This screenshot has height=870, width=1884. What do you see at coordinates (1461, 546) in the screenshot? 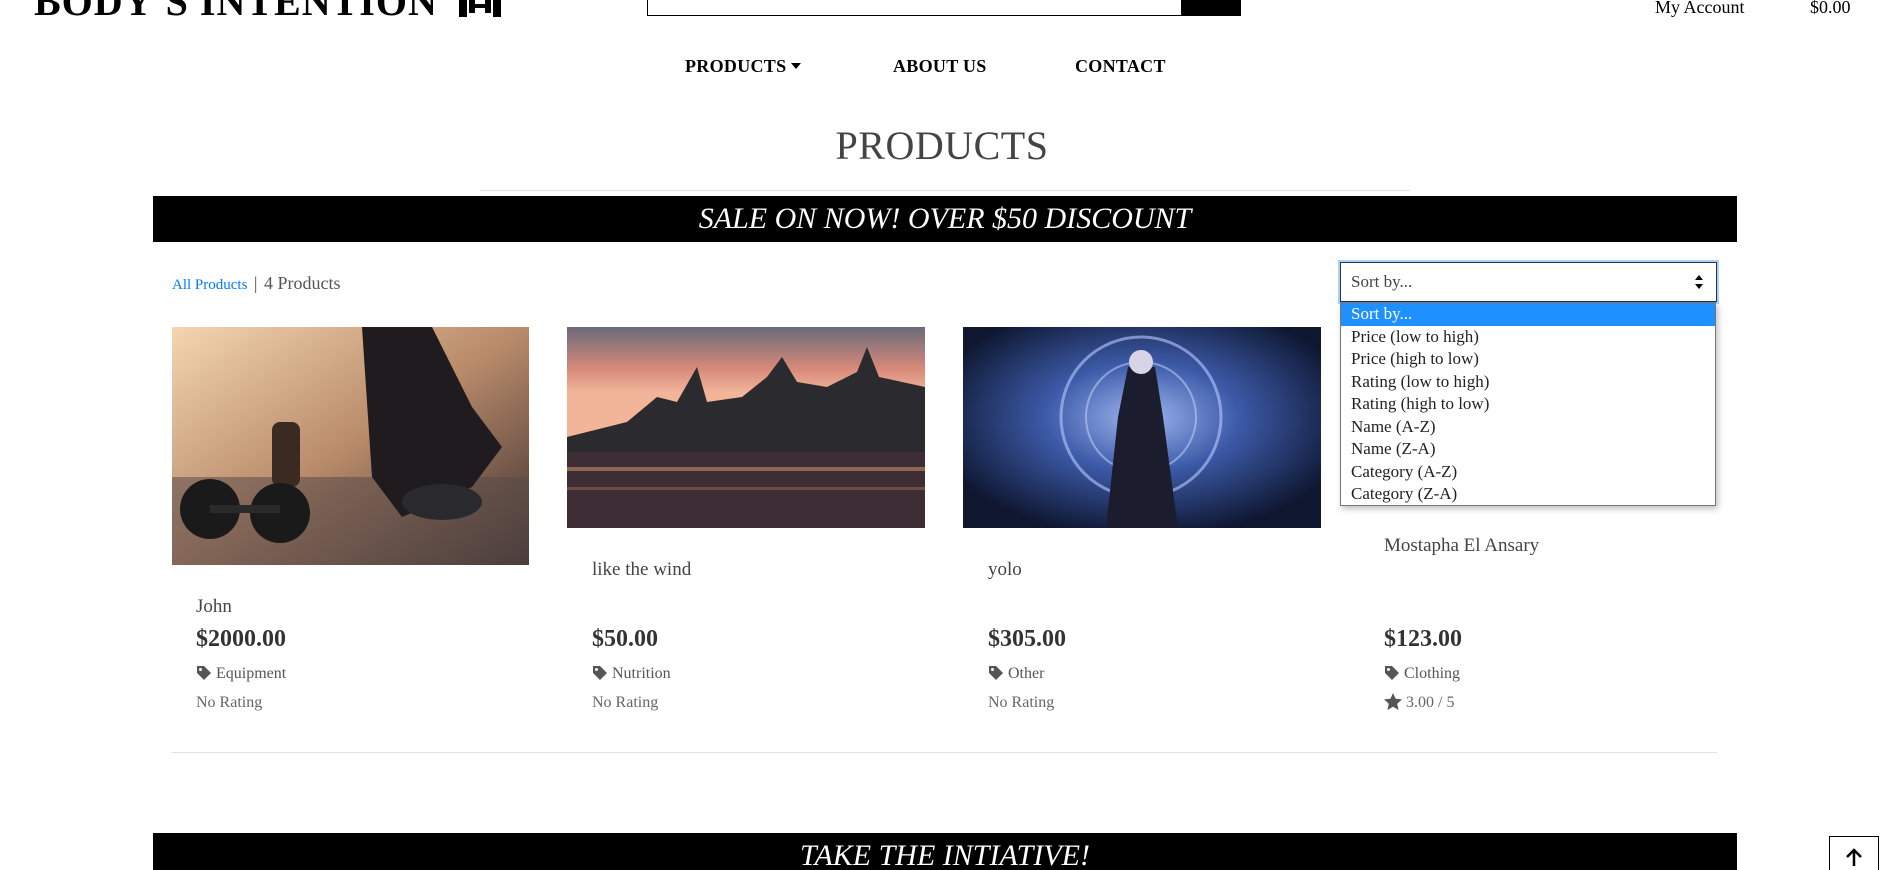
I see `product-name: Mostapha El Ansary` at bounding box center [1461, 546].